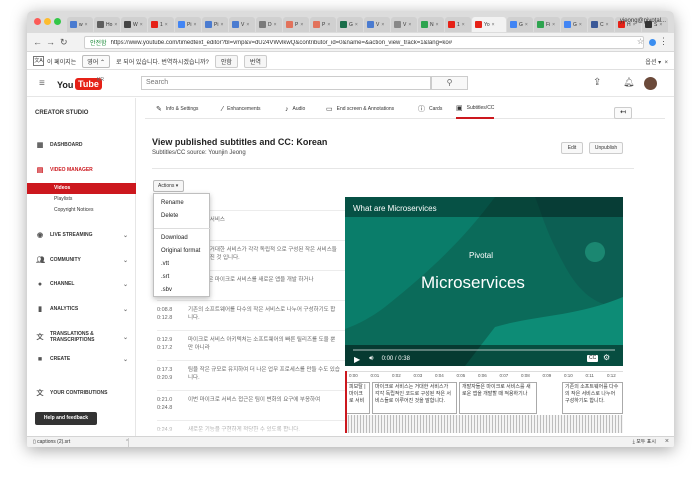 The width and height of the screenshot is (700, 486). Describe the element at coordinates (358, 398) in the screenshot. I see `timeline-cue: 피보탈 | 마이크로 서비` at that location.